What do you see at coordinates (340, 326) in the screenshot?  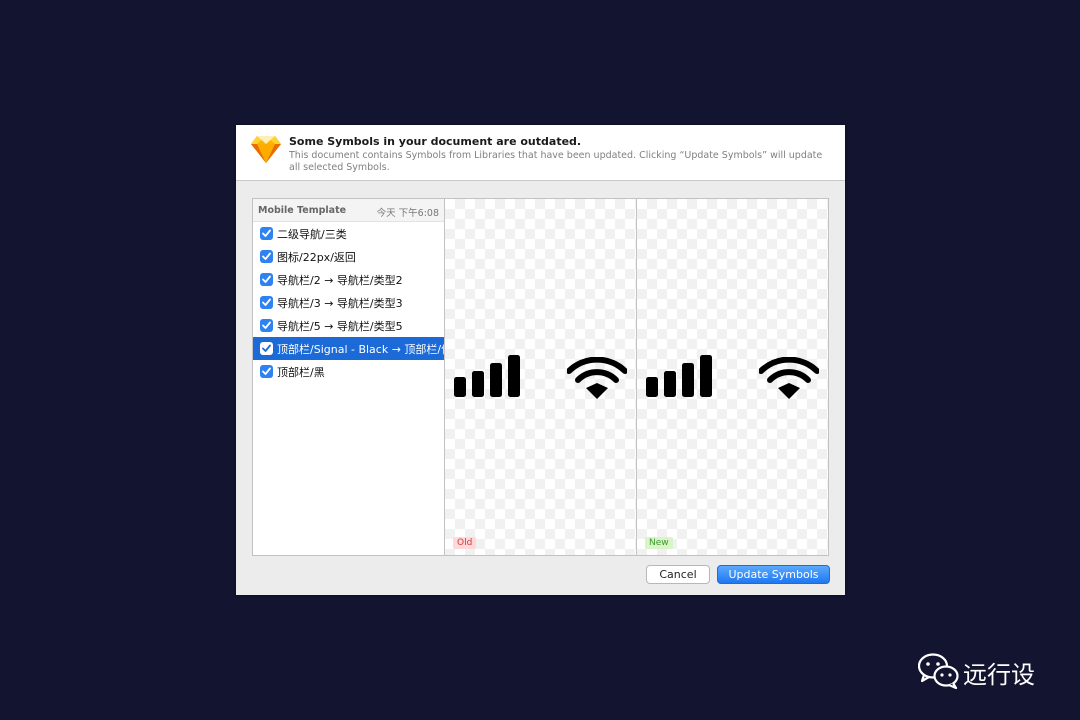 I see `list-item-label: 导航栏/5 → 导航栏/类型5` at bounding box center [340, 326].